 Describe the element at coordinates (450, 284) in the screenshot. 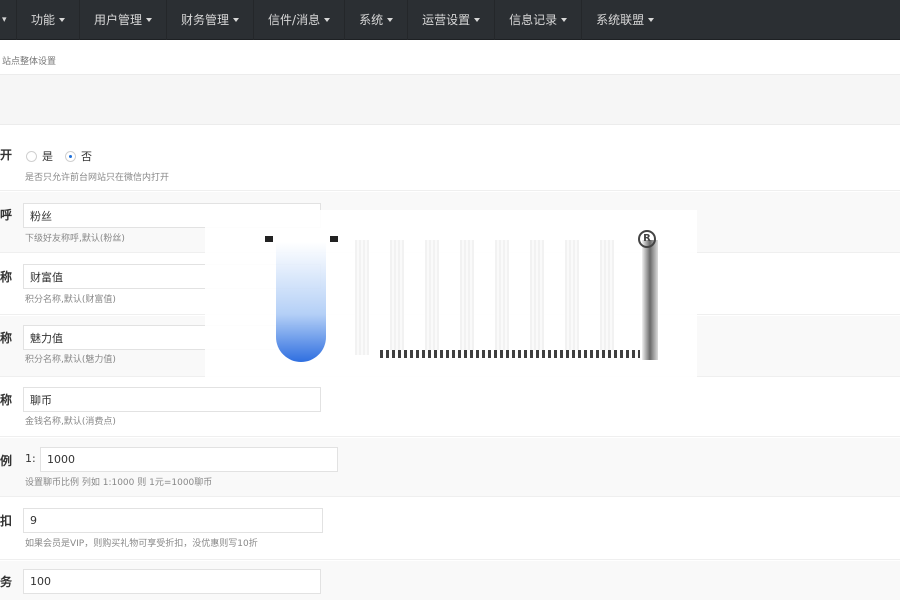

I see `form-row-wealth: 称 积分名称,默认(财富值)` at that location.